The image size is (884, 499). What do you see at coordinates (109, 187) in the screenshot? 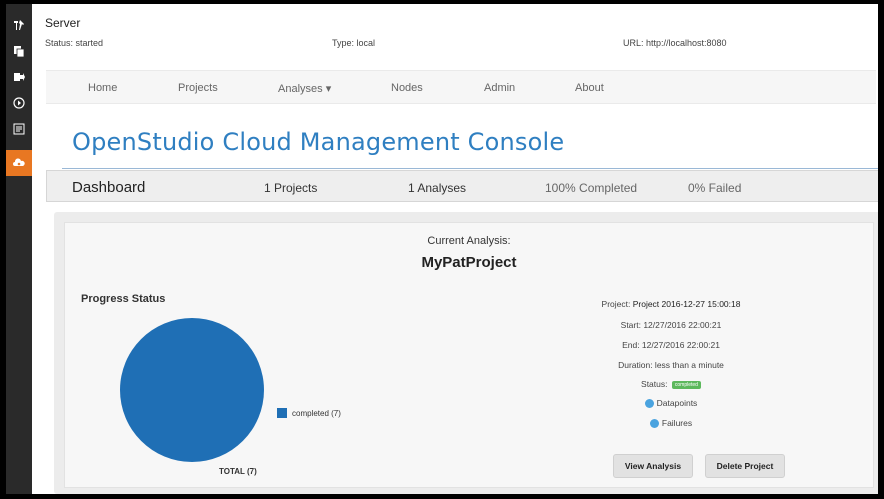
I see `dashboard-label: Dashboard` at bounding box center [109, 187].